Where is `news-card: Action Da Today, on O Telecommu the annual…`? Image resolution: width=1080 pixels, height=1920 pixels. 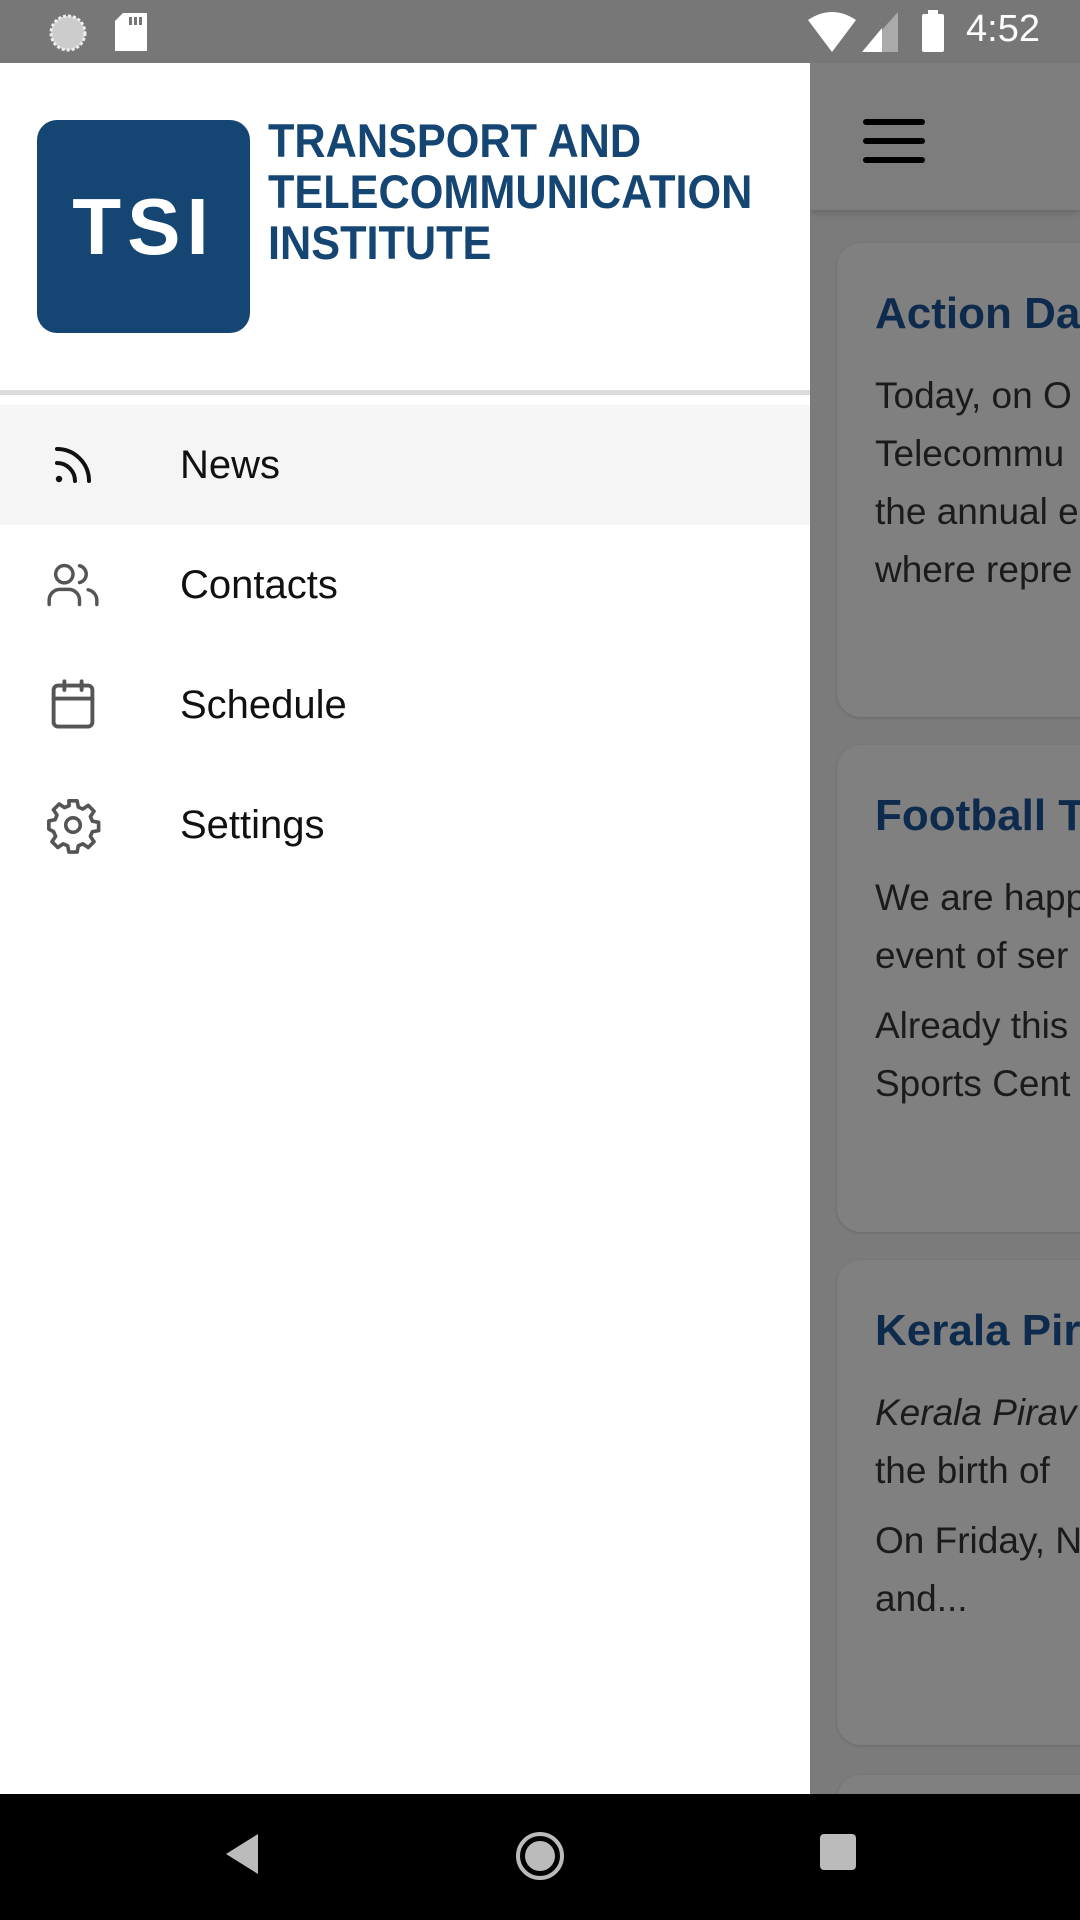 news-card: Action Da Today, on O Telecommu the annual… is located at coordinates (958, 480).